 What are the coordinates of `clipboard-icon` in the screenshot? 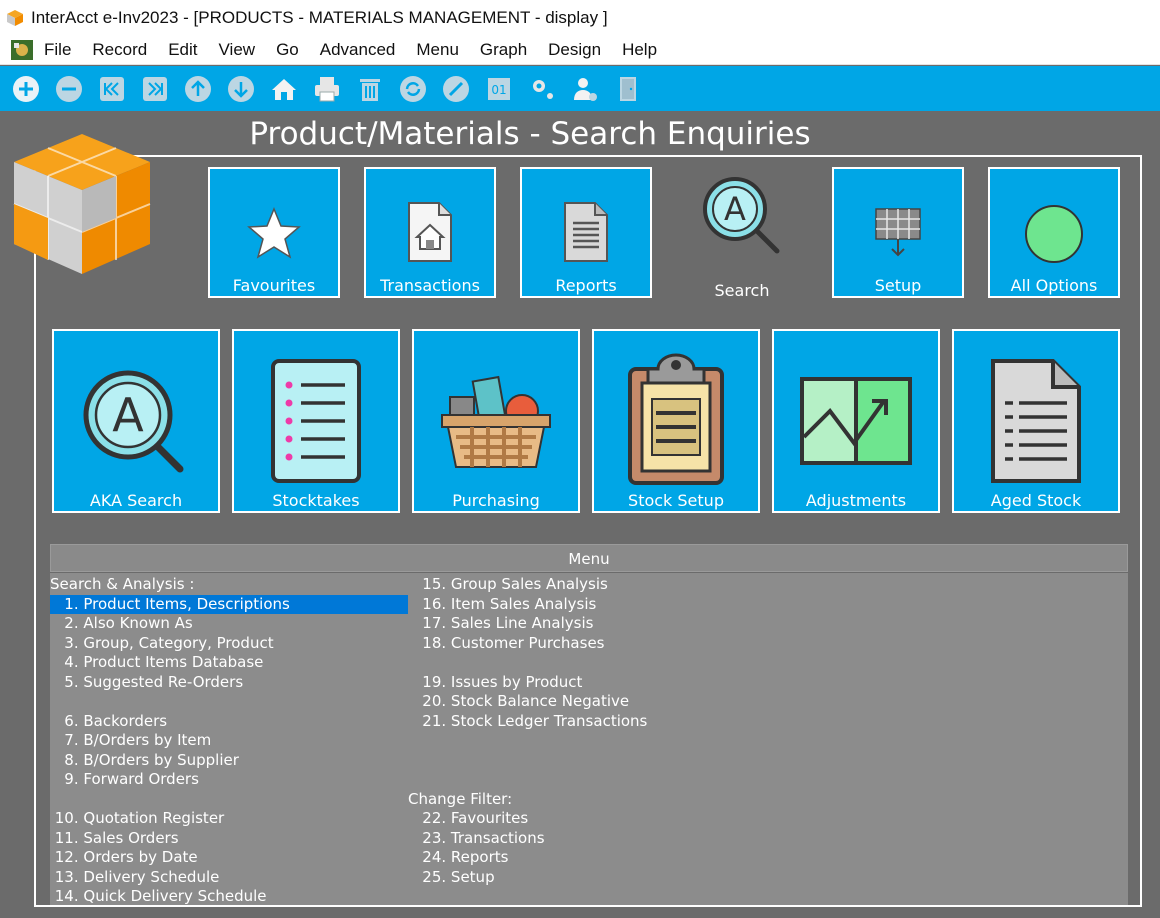 It's located at (676, 419).